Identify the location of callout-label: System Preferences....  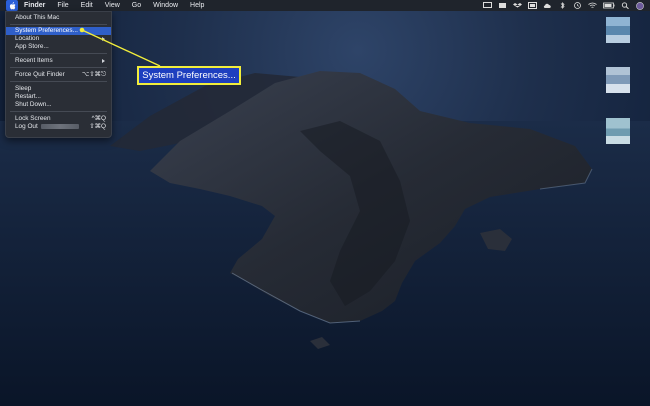
(189, 75).